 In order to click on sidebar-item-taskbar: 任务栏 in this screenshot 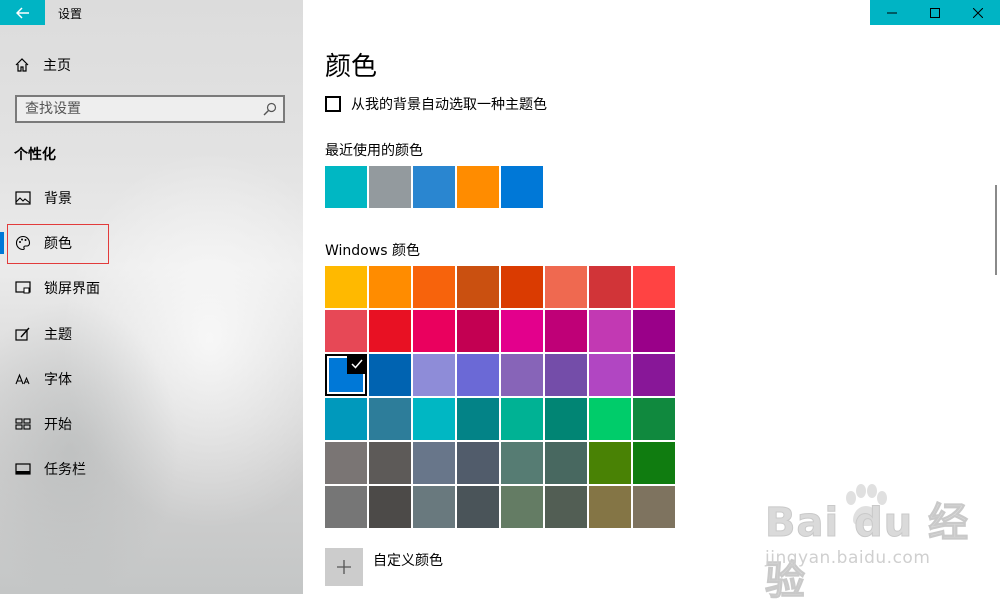, I will do `click(50, 469)`.